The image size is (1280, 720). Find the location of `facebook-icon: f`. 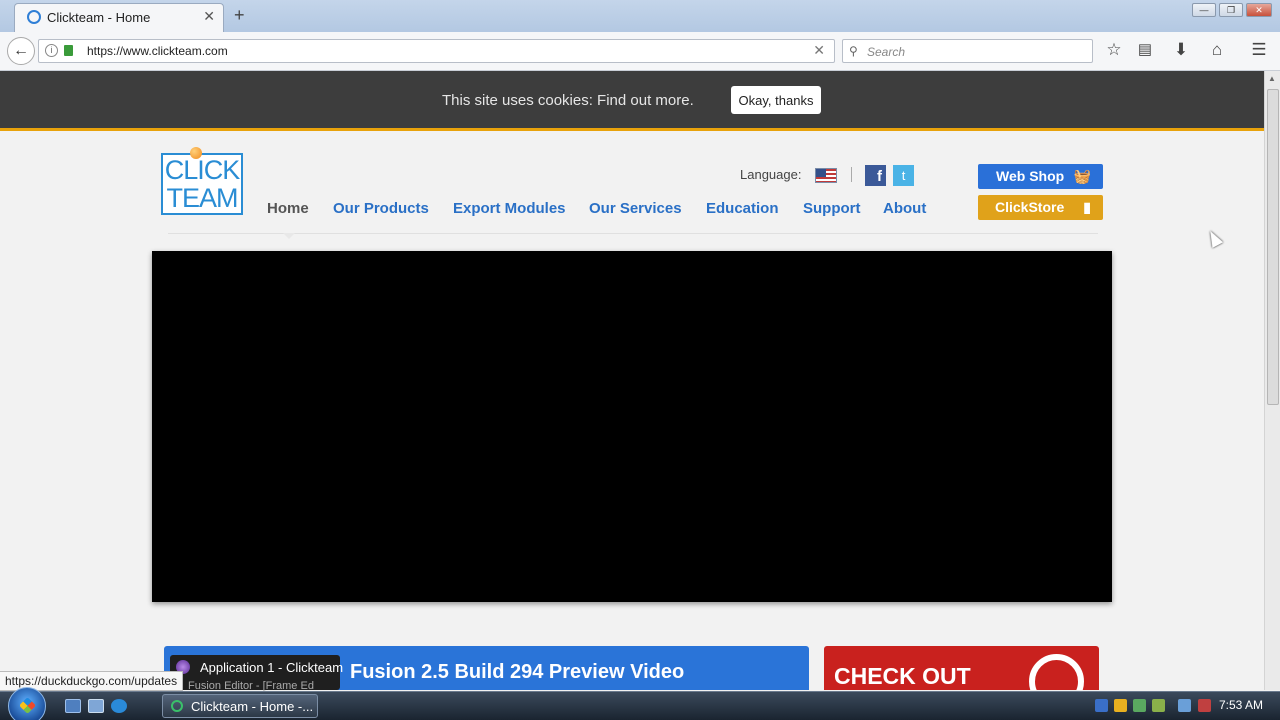

facebook-icon: f is located at coordinates (875, 175).